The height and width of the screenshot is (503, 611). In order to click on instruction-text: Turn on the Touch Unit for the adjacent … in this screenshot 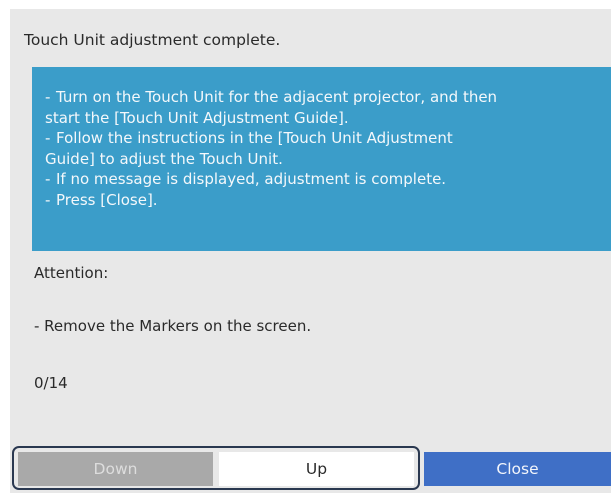, I will do `click(277, 97)`.